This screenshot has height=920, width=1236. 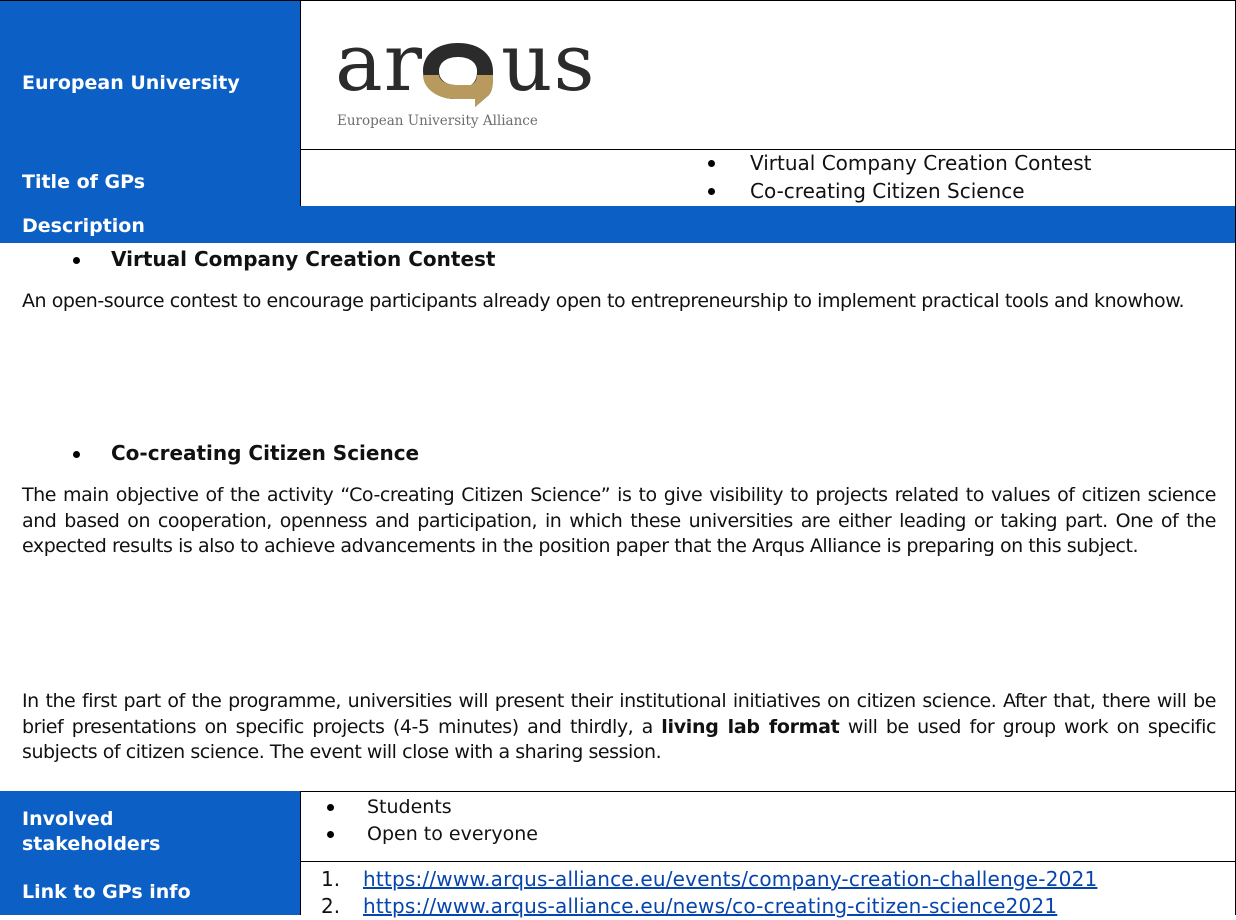 What do you see at coordinates (150, 826) in the screenshot?
I see `label-involved-stakeholders: Involved stakeholders` at bounding box center [150, 826].